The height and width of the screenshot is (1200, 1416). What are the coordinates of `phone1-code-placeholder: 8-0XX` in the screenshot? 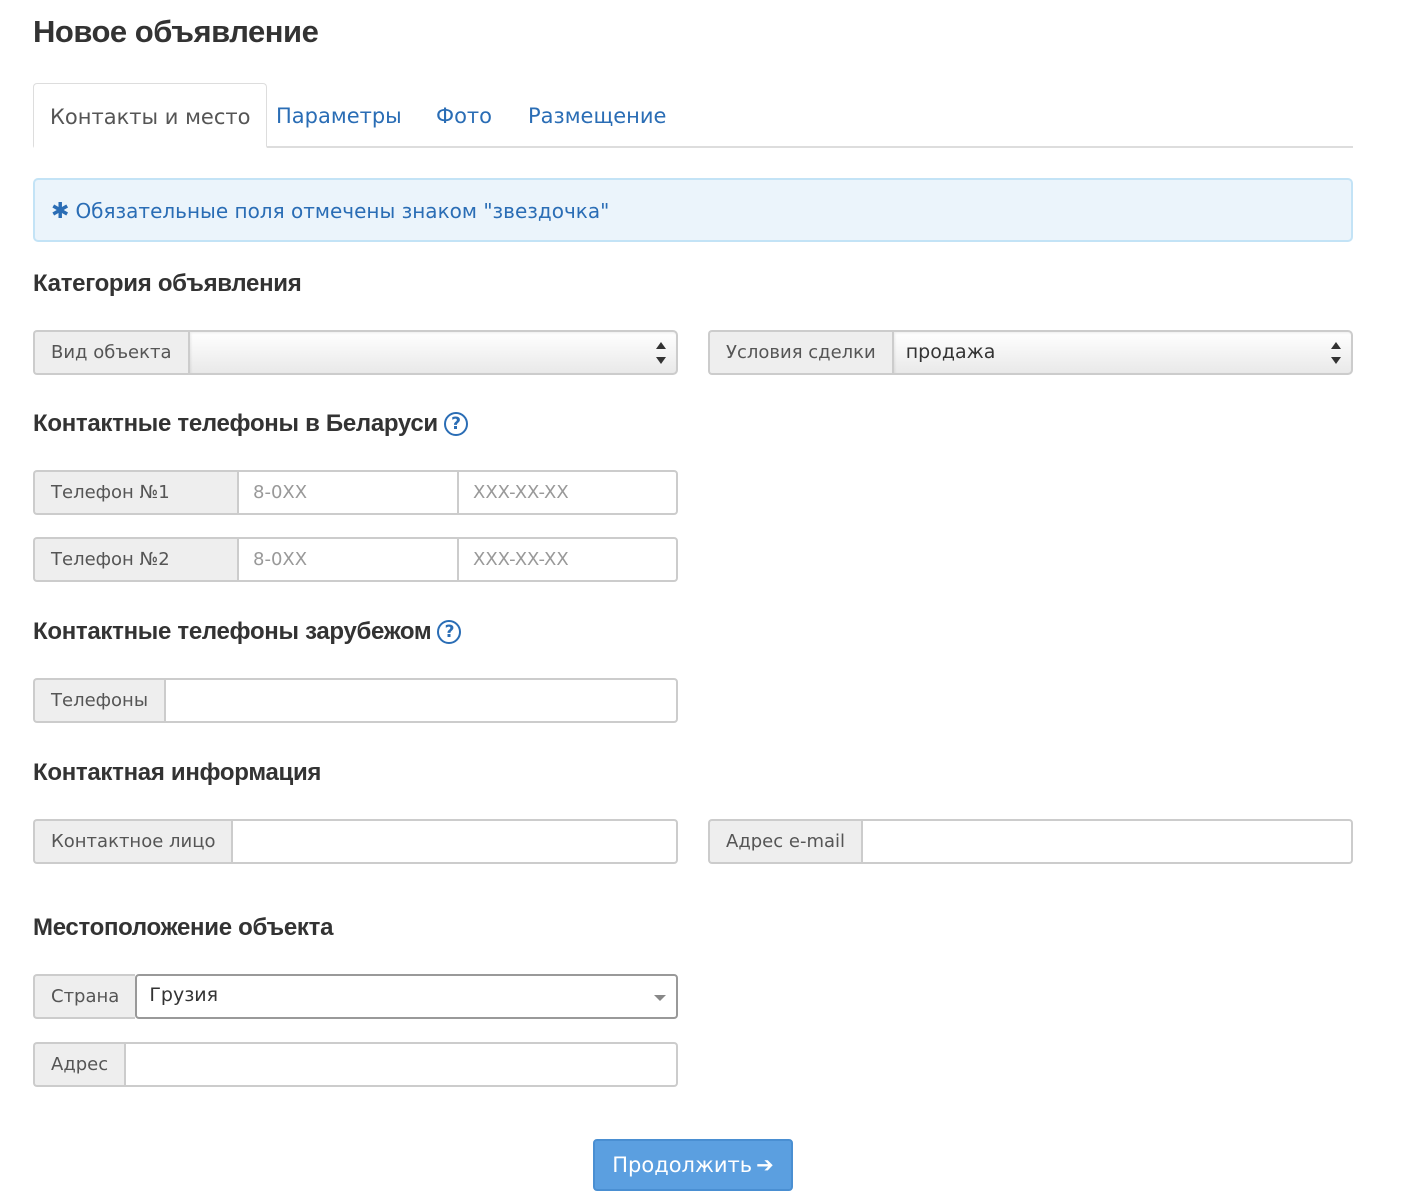 It's located at (280, 492).